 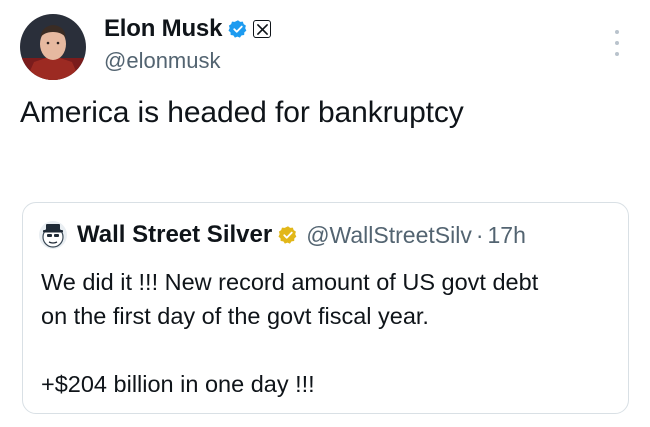 What do you see at coordinates (262, 29) in the screenshot?
I see `x-logo-icon` at bounding box center [262, 29].